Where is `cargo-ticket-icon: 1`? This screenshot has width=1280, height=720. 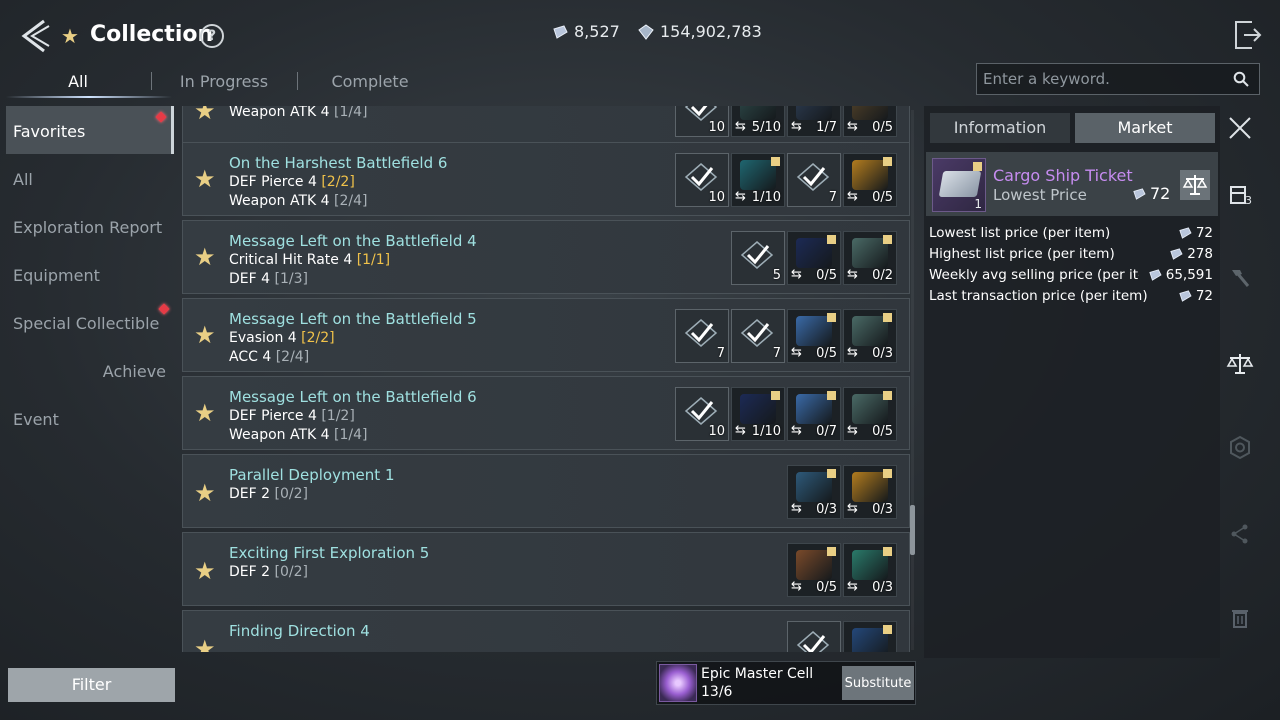 cargo-ticket-icon: 1 is located at coordinates (959, 185).